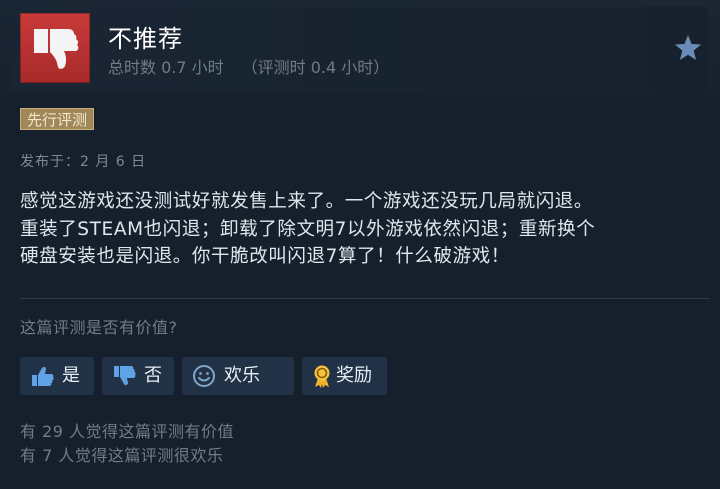 The width and height of the screenshot is (720, 489). I want to click on thumbs-up-icon, so click(43, 376).